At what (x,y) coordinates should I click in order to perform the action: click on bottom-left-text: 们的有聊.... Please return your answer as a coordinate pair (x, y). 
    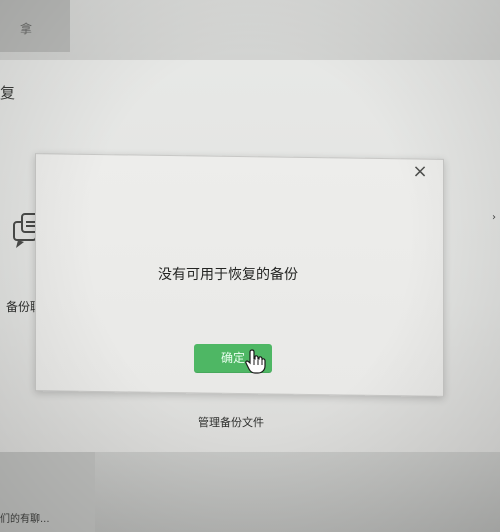
    Looking at the image, I should click on (25, 519).